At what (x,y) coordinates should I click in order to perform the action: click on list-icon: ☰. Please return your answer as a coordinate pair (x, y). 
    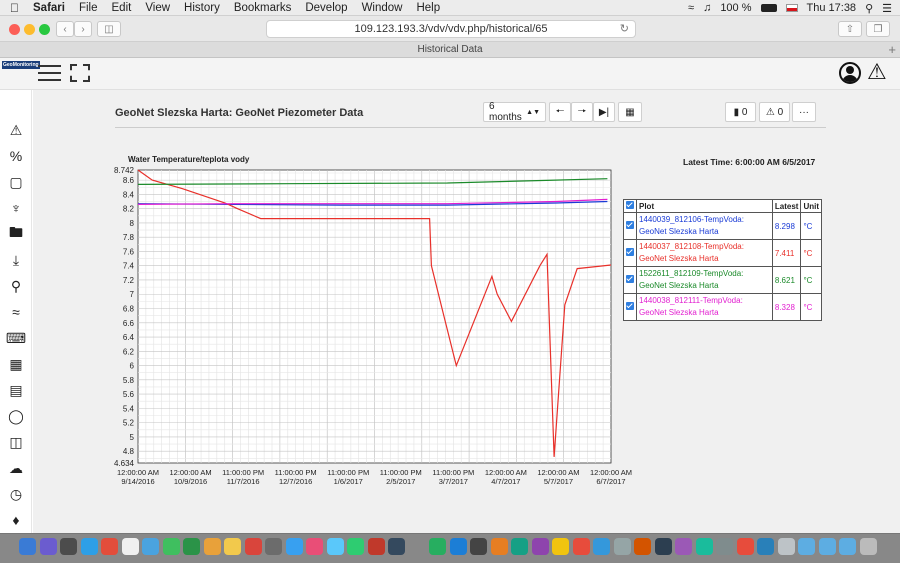
    Looking at the image, I should click on (887, 8).